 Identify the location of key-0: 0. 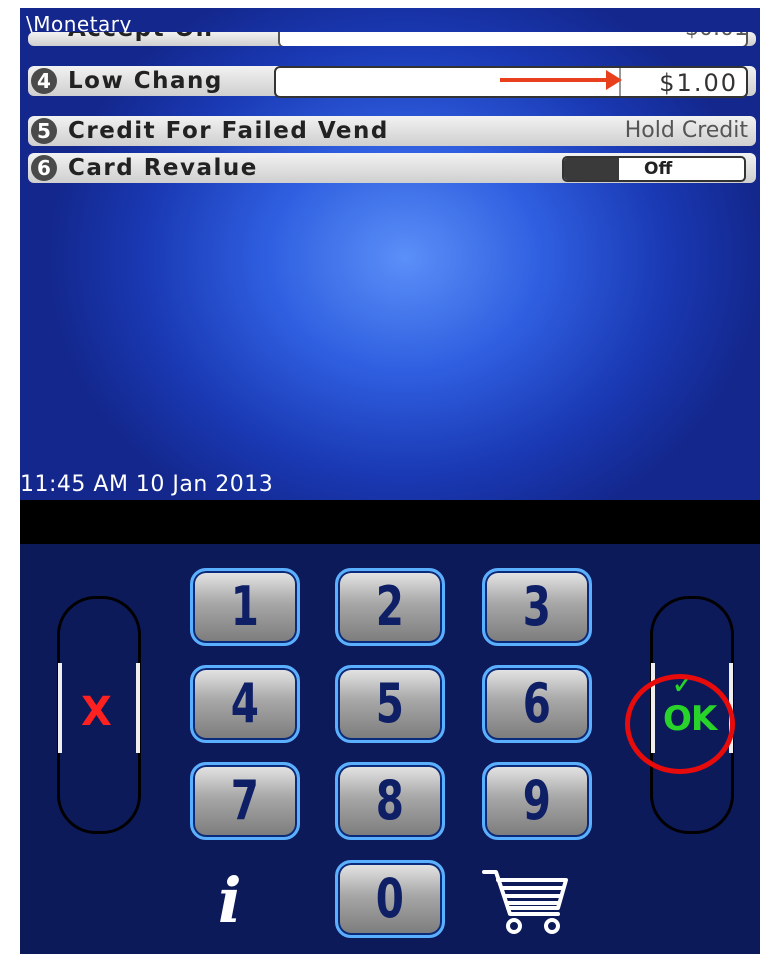
(390, 899).